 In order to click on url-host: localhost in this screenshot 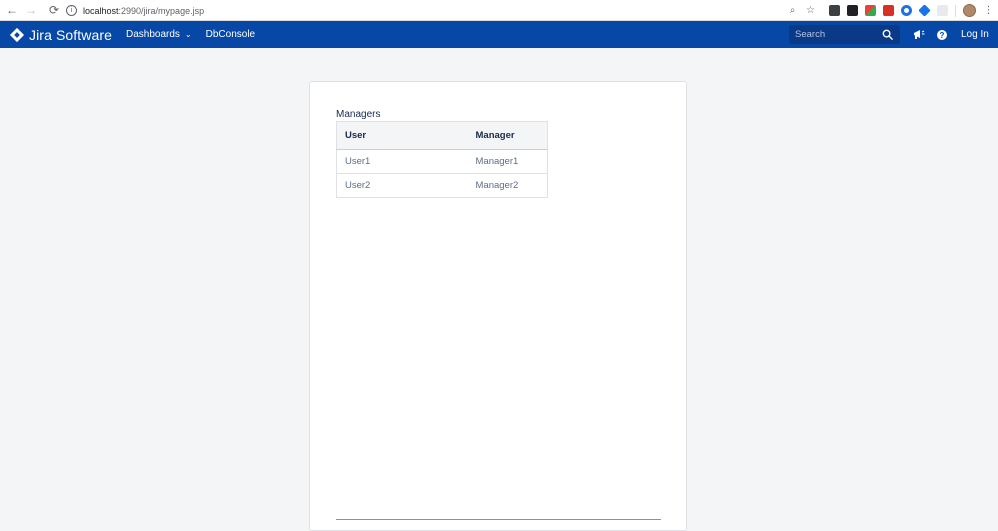, I will do `click(101, 10)`.